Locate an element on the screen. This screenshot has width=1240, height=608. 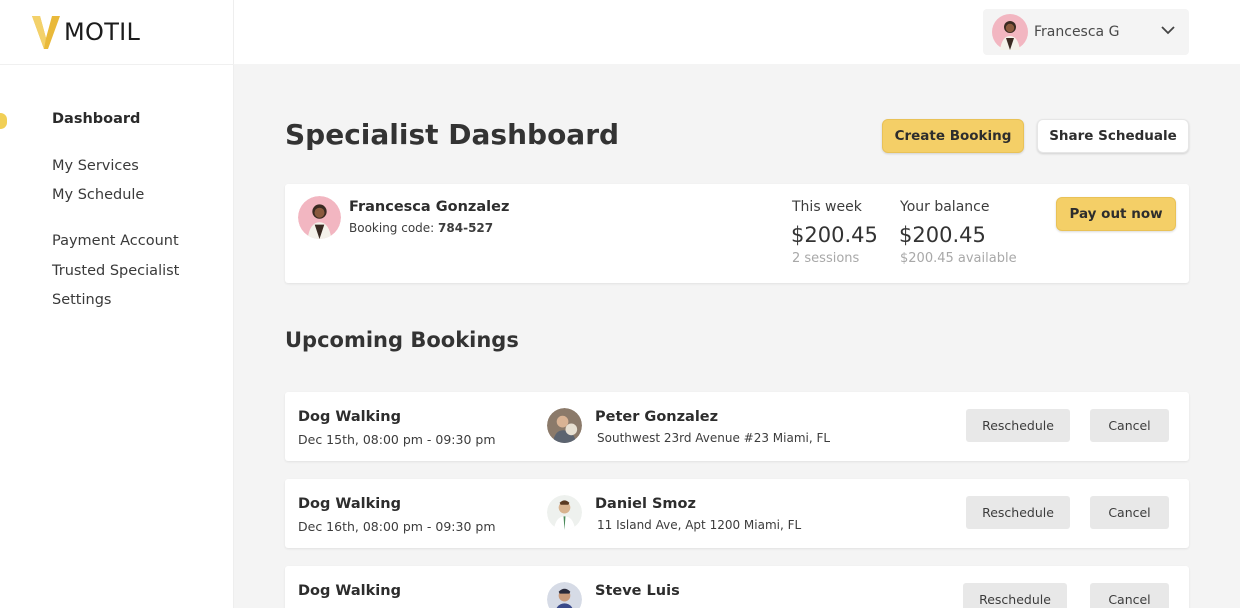
balance-label: Your balance is located at coordinates (945, 207).